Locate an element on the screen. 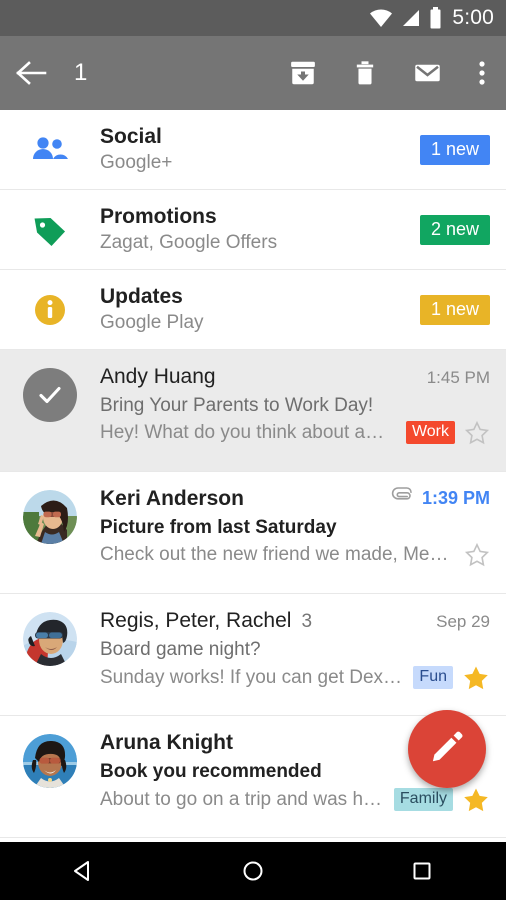  mark-unread-button is located at coordinates (427, 73).